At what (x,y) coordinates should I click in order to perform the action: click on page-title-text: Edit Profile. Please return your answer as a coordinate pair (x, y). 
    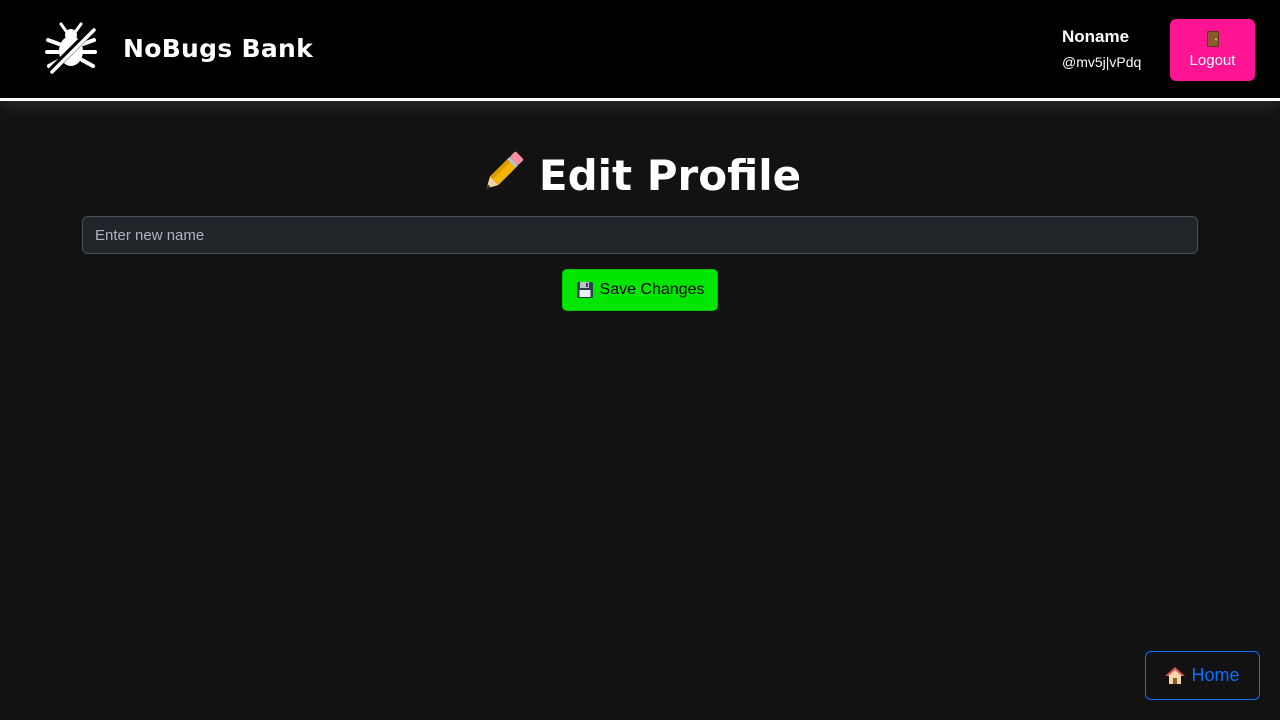
    Looking at the image, I should click on (670, 175).